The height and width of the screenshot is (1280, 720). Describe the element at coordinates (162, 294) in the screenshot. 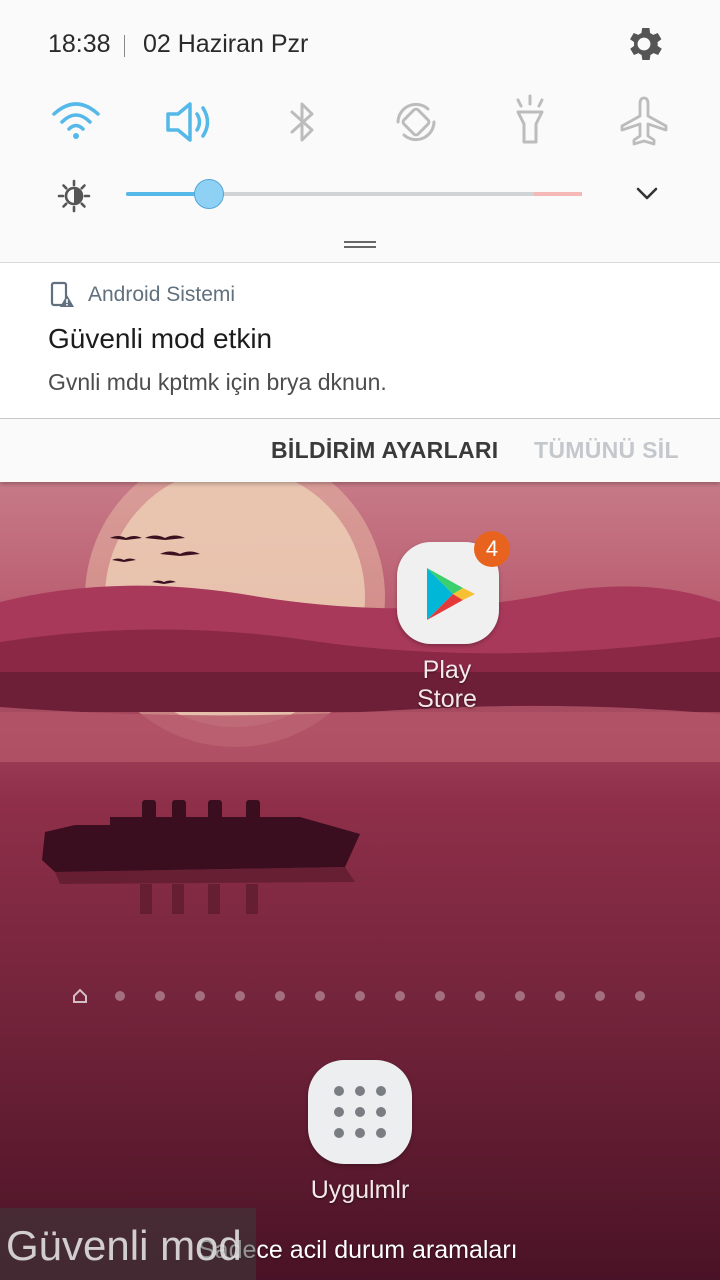

I see `notification-app-name: Android Sistemi` at that location.